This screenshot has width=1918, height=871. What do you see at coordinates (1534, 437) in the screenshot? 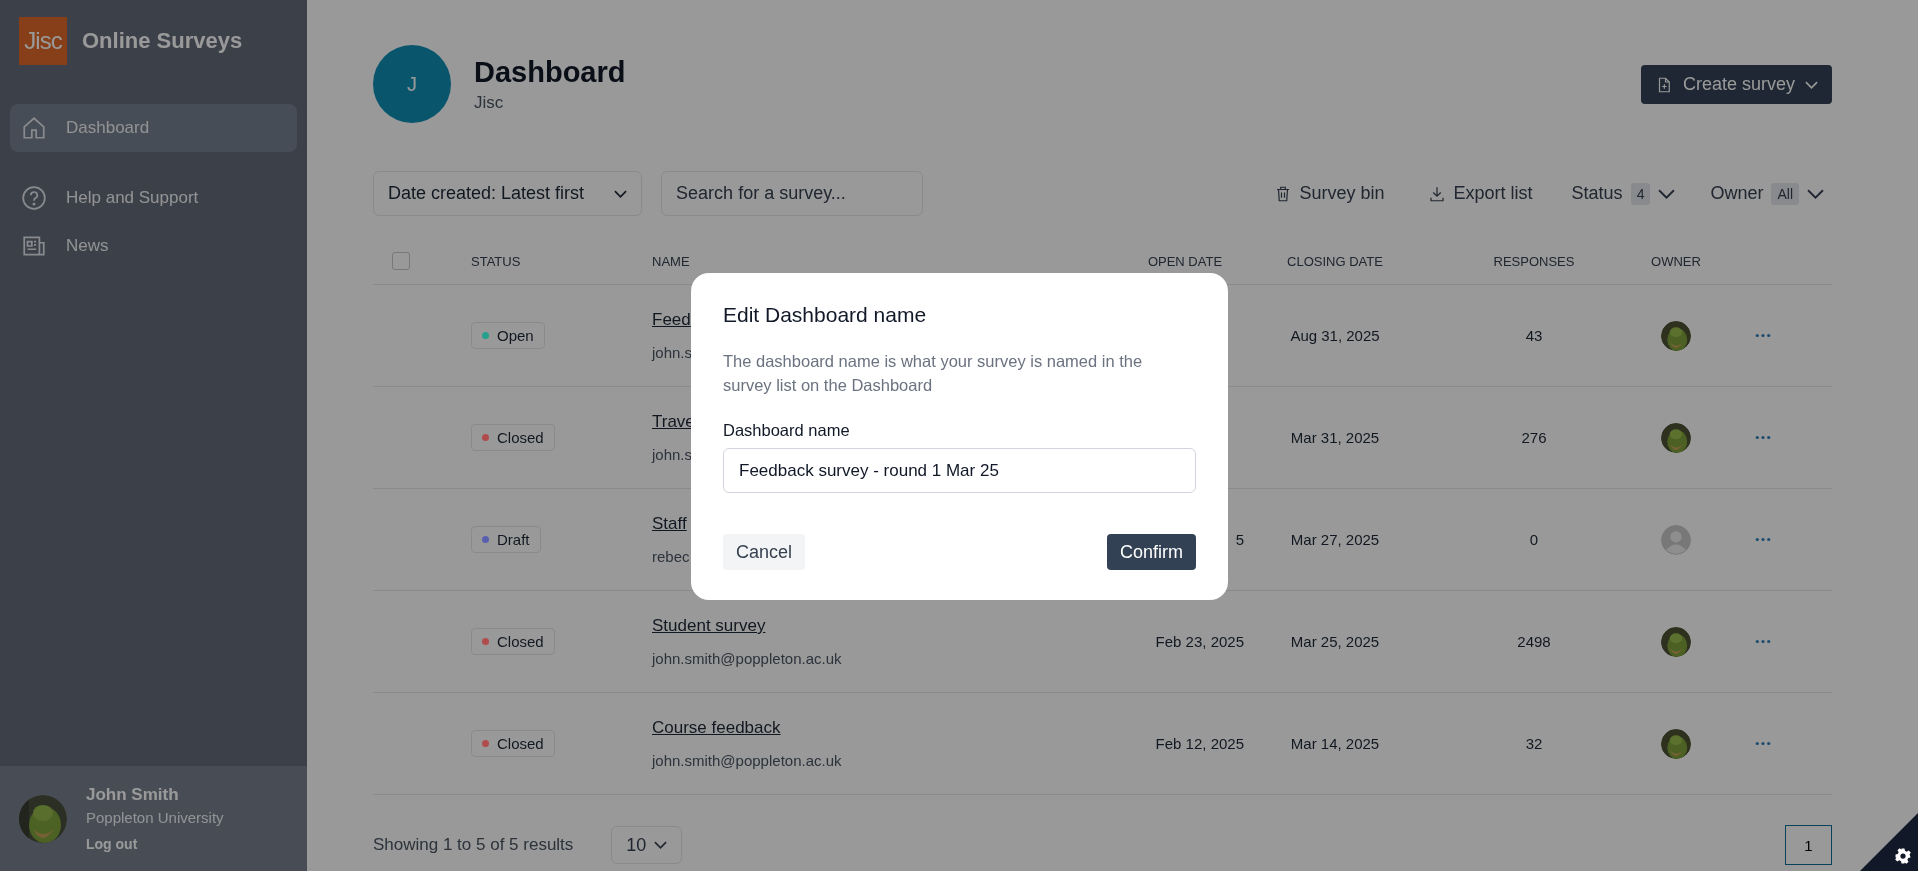
I see `responses-count: 276` at bounding box center [1534, 437].